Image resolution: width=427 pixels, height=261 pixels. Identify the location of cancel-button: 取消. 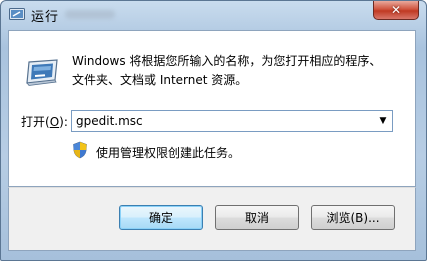
(257, 217).